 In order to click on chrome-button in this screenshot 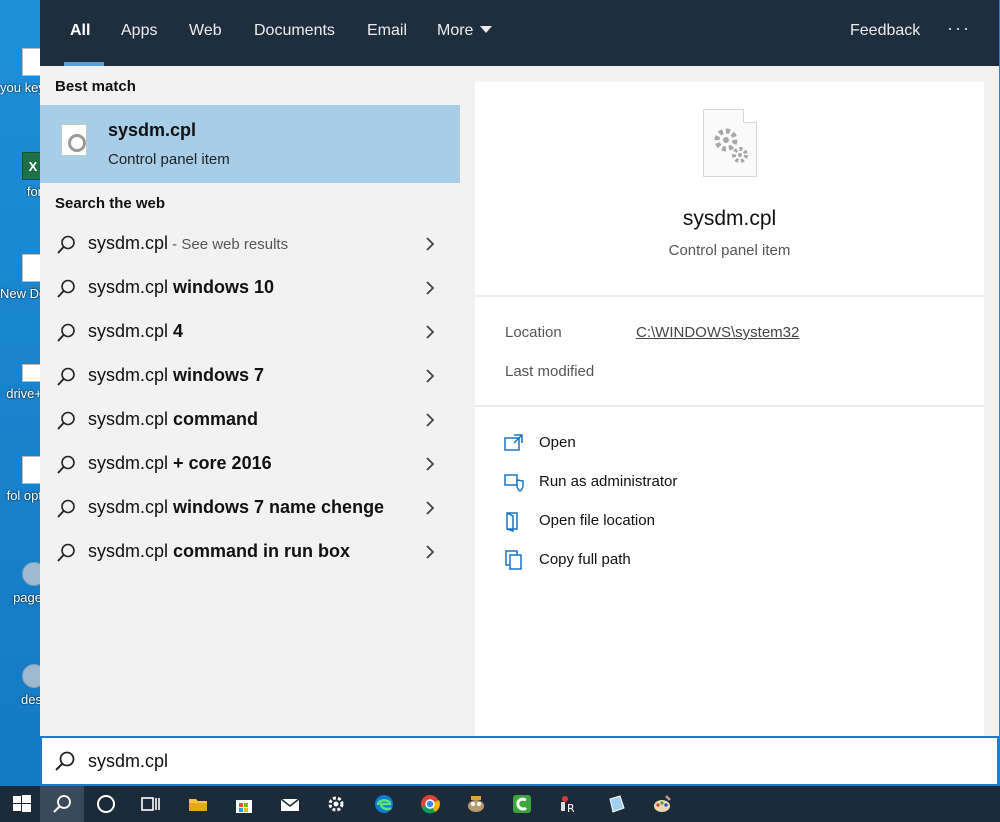, I will do `click(430, 804)`.